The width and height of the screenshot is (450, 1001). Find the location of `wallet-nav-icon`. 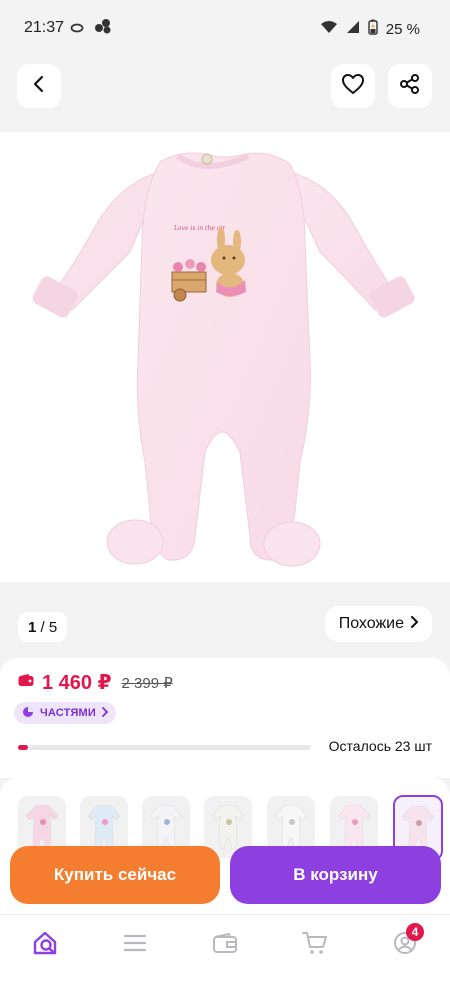

wallet-nav-icon is located at coordinates (225, 945).